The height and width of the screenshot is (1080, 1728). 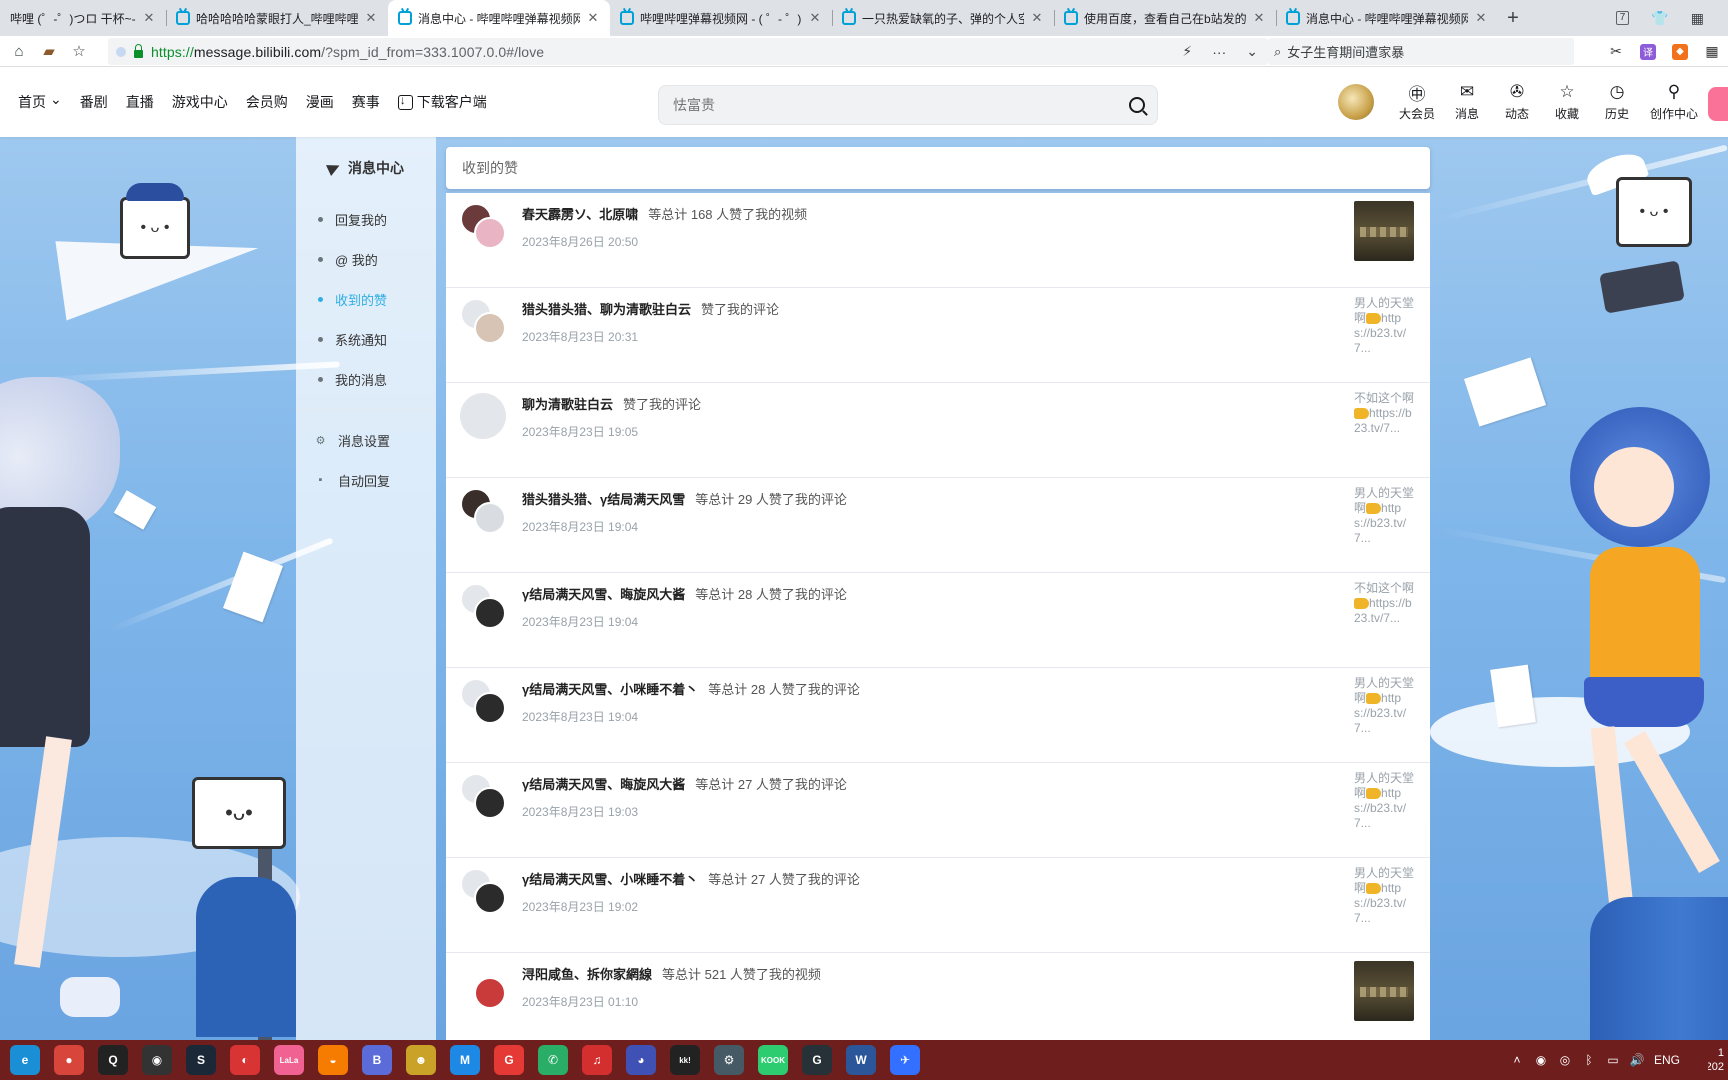 What do you see at coordinates (442, 102) in the screenshot?
I see `download-client-link: 下载客户端` at bounding box center [442, 102].